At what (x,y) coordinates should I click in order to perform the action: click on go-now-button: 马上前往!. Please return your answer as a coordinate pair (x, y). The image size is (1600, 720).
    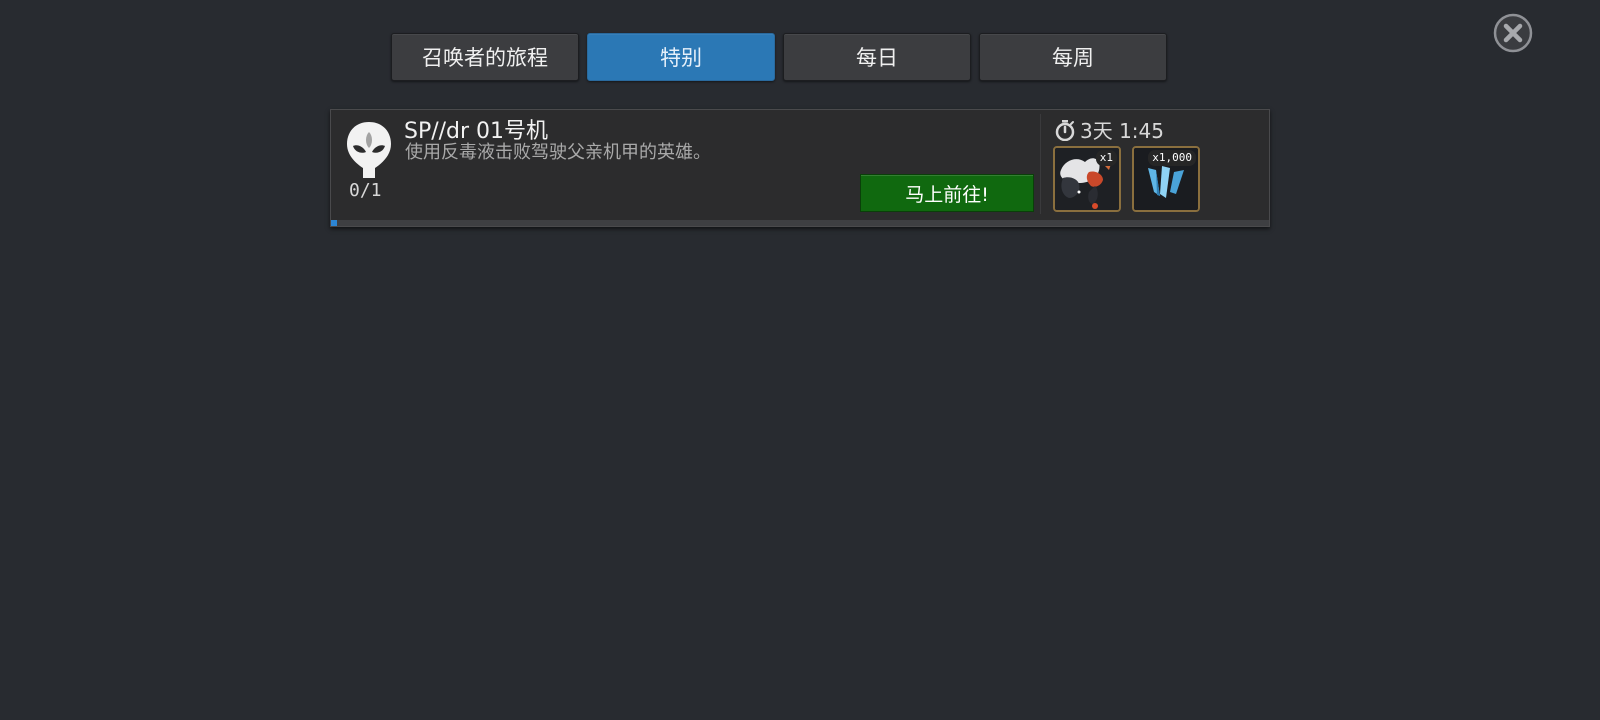
    Looking at the image, I should click on (947, 193).